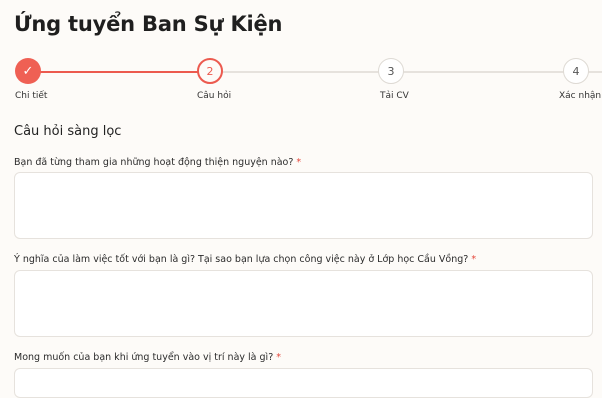 Image resolution: width=602 pixels, height=398 pixels. I want to click on page-title: Ứng tuyển Ban Sự Kiện, so click(148, 24).